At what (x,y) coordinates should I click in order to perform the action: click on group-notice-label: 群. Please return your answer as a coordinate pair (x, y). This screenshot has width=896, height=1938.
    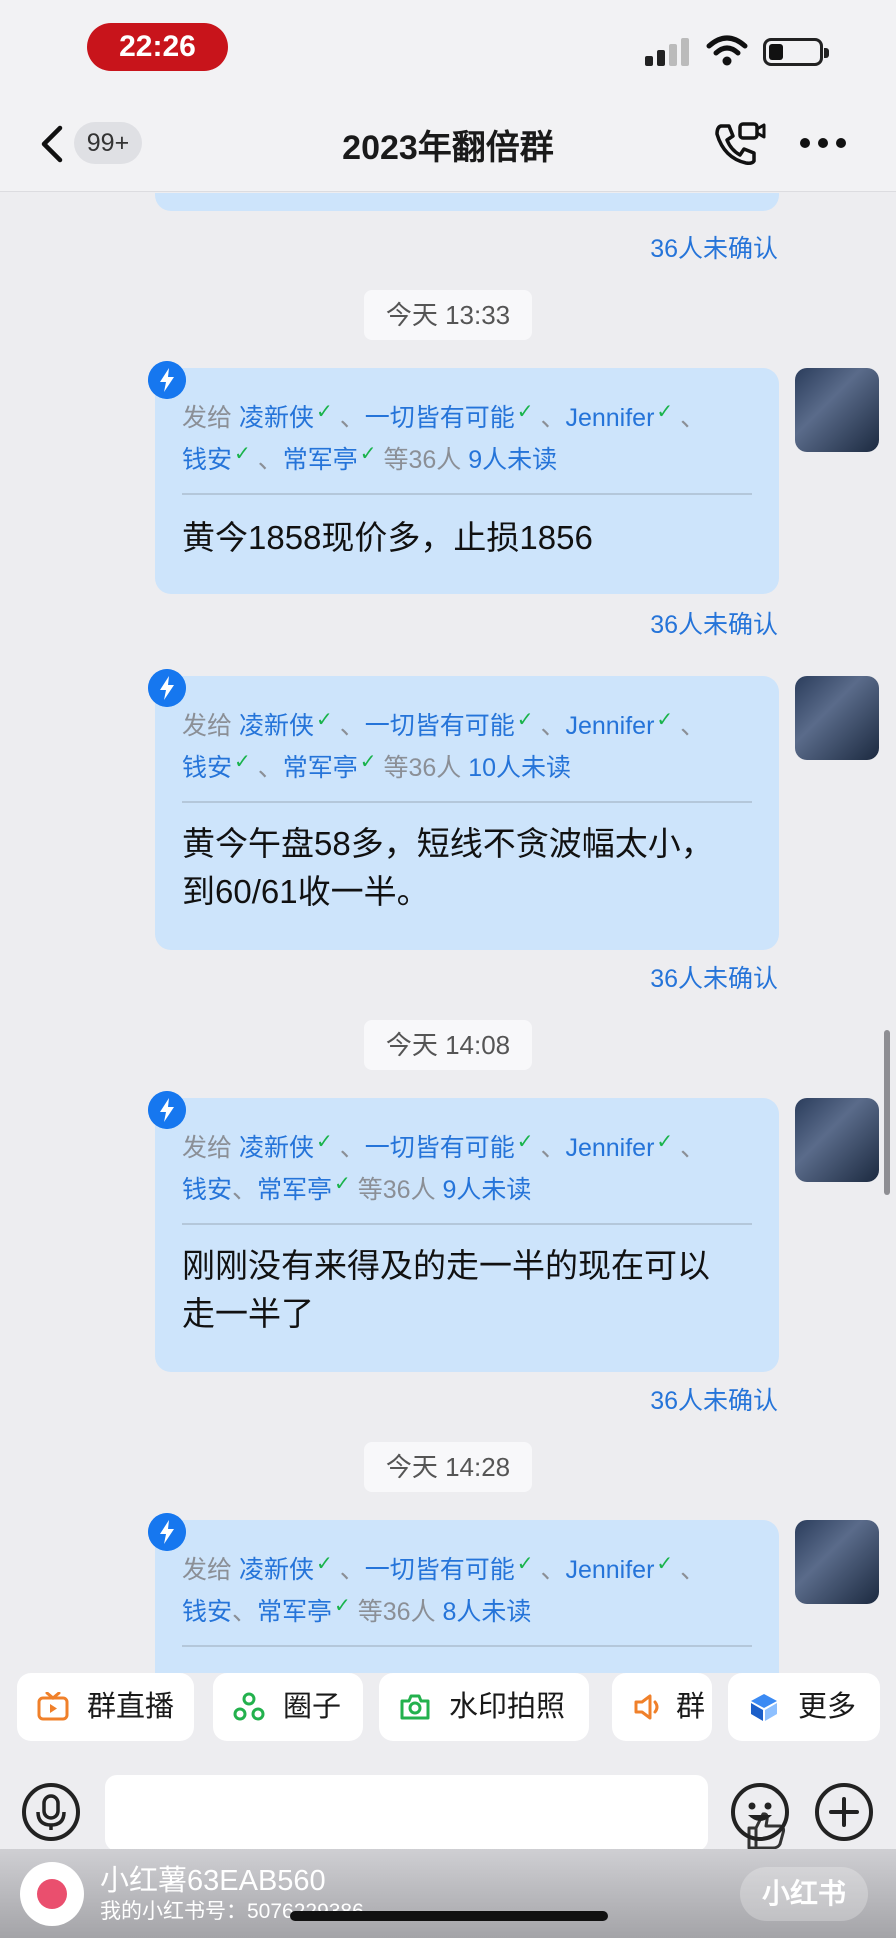
    Looking at the image, I should click on (691, 1707).